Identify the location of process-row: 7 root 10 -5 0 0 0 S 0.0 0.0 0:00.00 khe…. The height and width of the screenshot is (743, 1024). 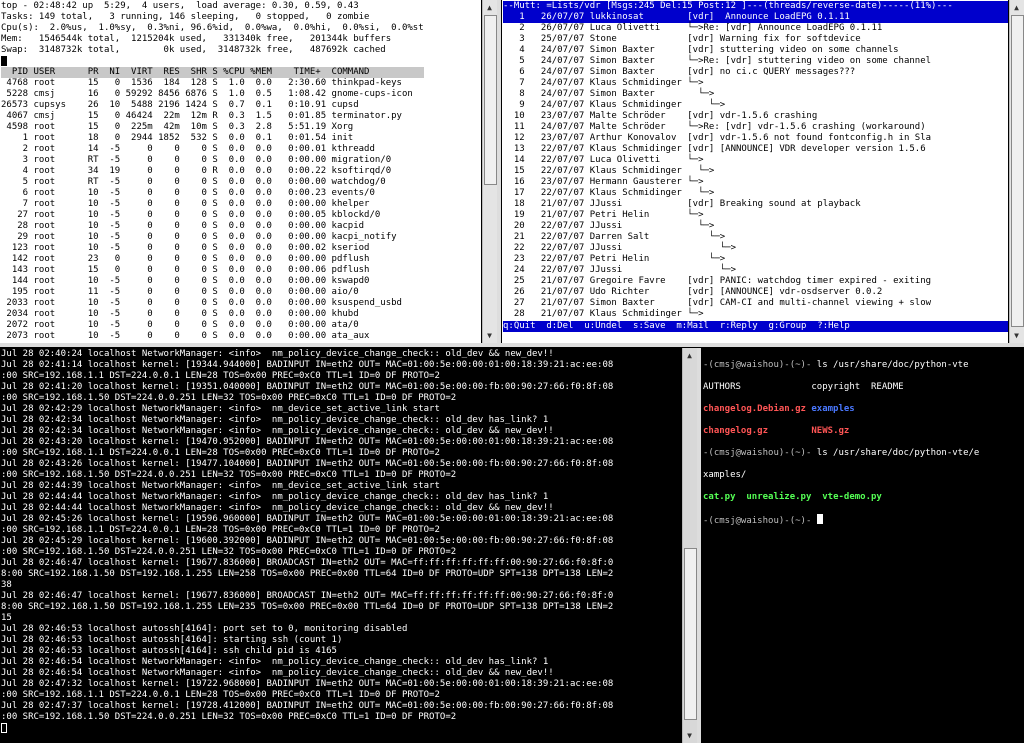
(185, 204).